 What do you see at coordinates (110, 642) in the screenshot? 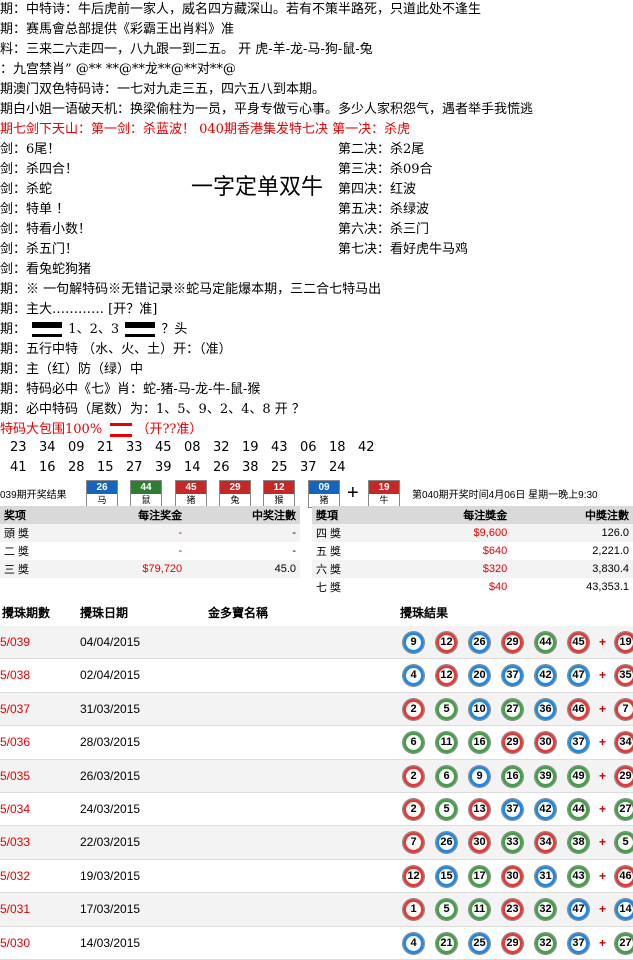
I see `draw-date: 04/04/2015` at bounding box center [110, 642].